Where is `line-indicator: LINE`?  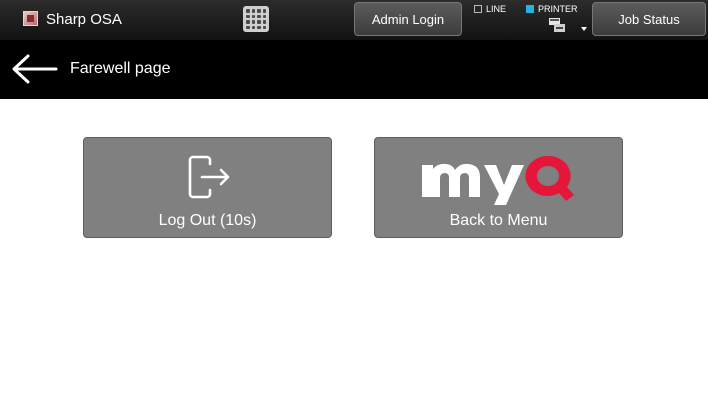 line-indicator: LINE is located at coordinates (490, 9).